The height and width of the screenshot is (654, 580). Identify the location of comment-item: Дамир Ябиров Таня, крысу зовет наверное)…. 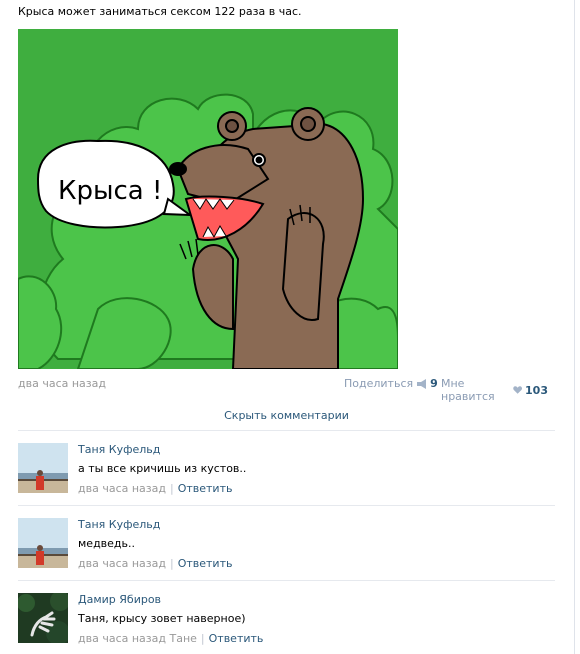
(286, 623).